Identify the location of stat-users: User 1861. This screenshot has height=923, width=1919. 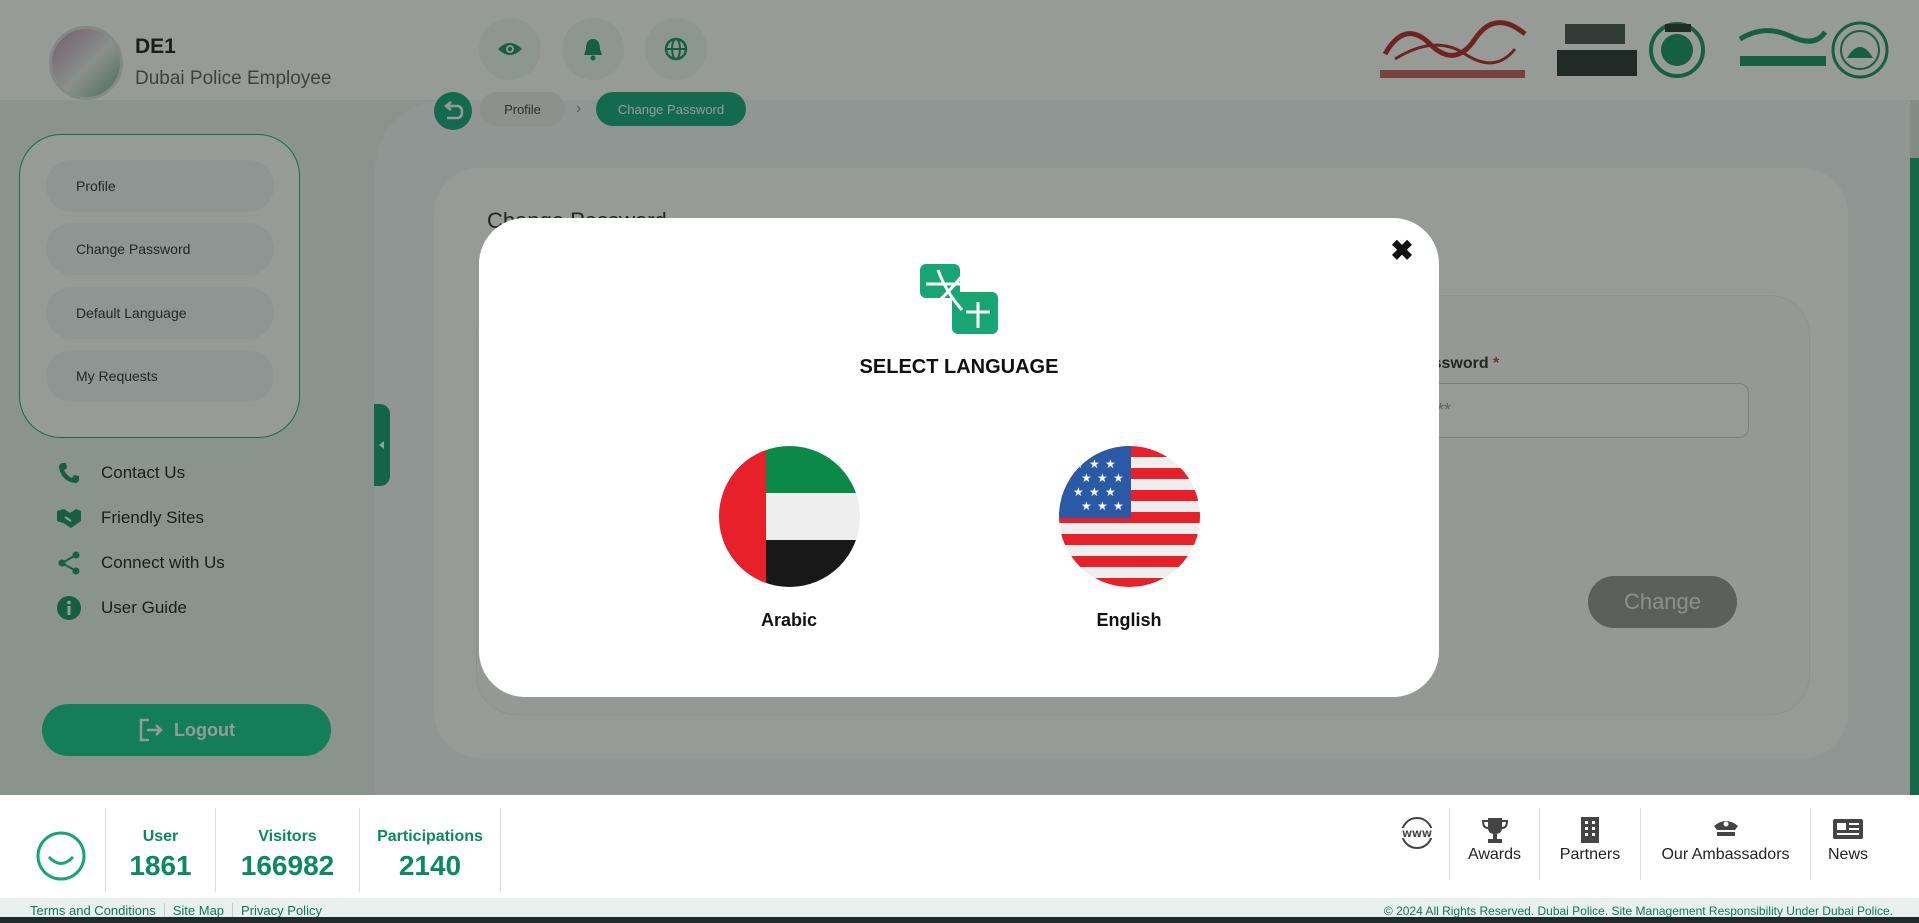
(160, 850).